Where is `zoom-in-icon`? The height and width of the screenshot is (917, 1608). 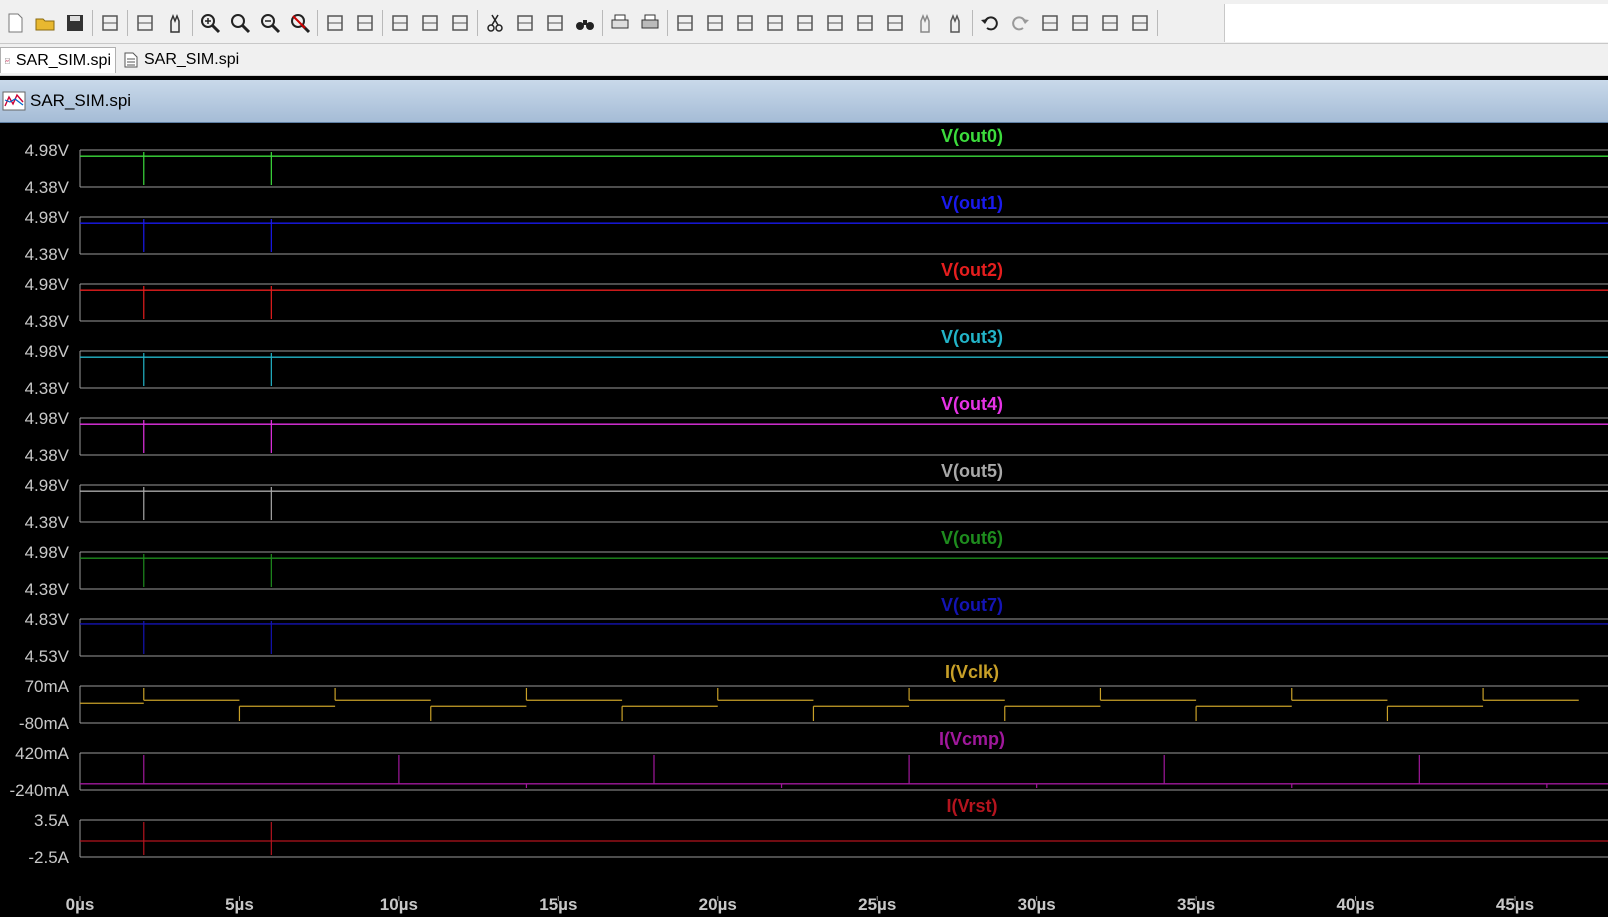 zoom-in-icon is located at coordinates (210, 23).